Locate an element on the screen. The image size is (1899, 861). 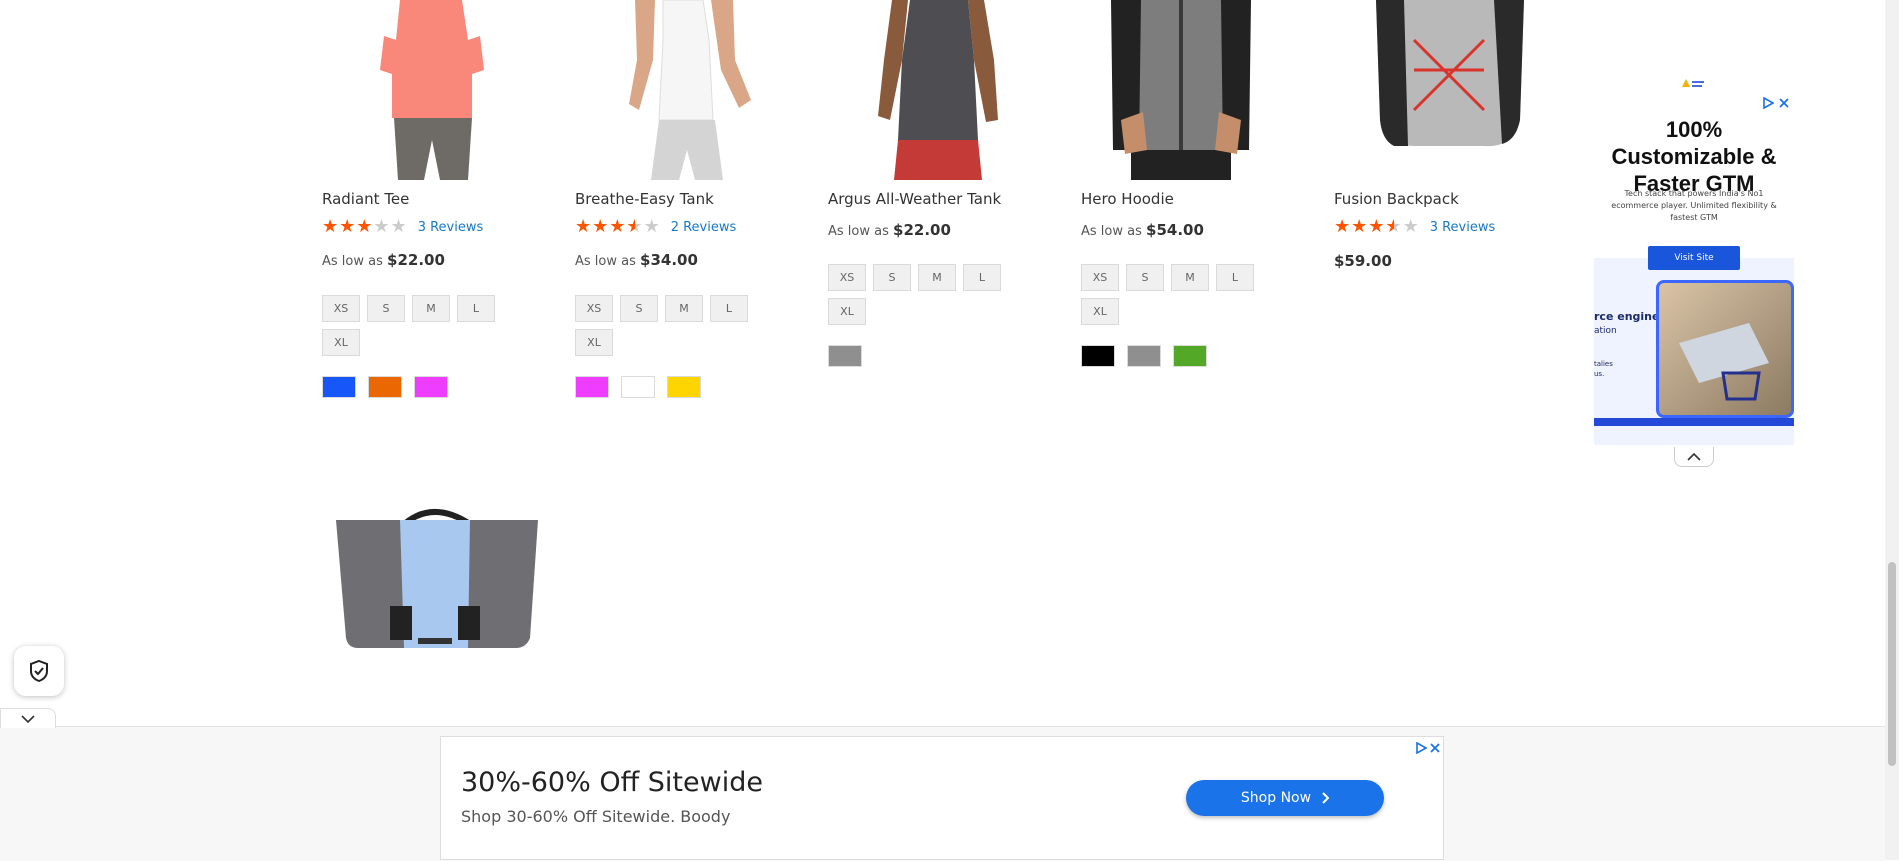
ad-illustration: Visit Site rce engine ation talies us. is located at coordinates (1694, 345).